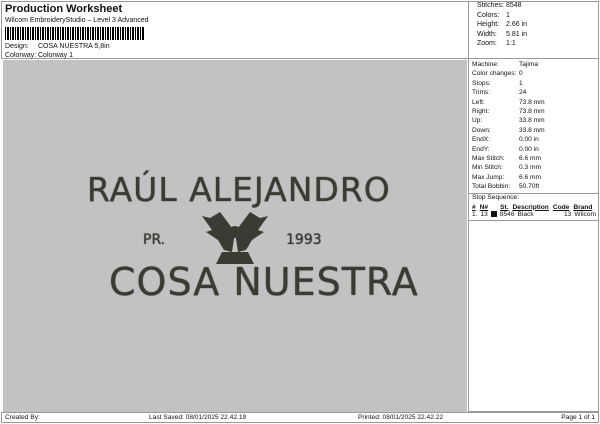  I want to click on stat-label: Width:, so click(487, 34).